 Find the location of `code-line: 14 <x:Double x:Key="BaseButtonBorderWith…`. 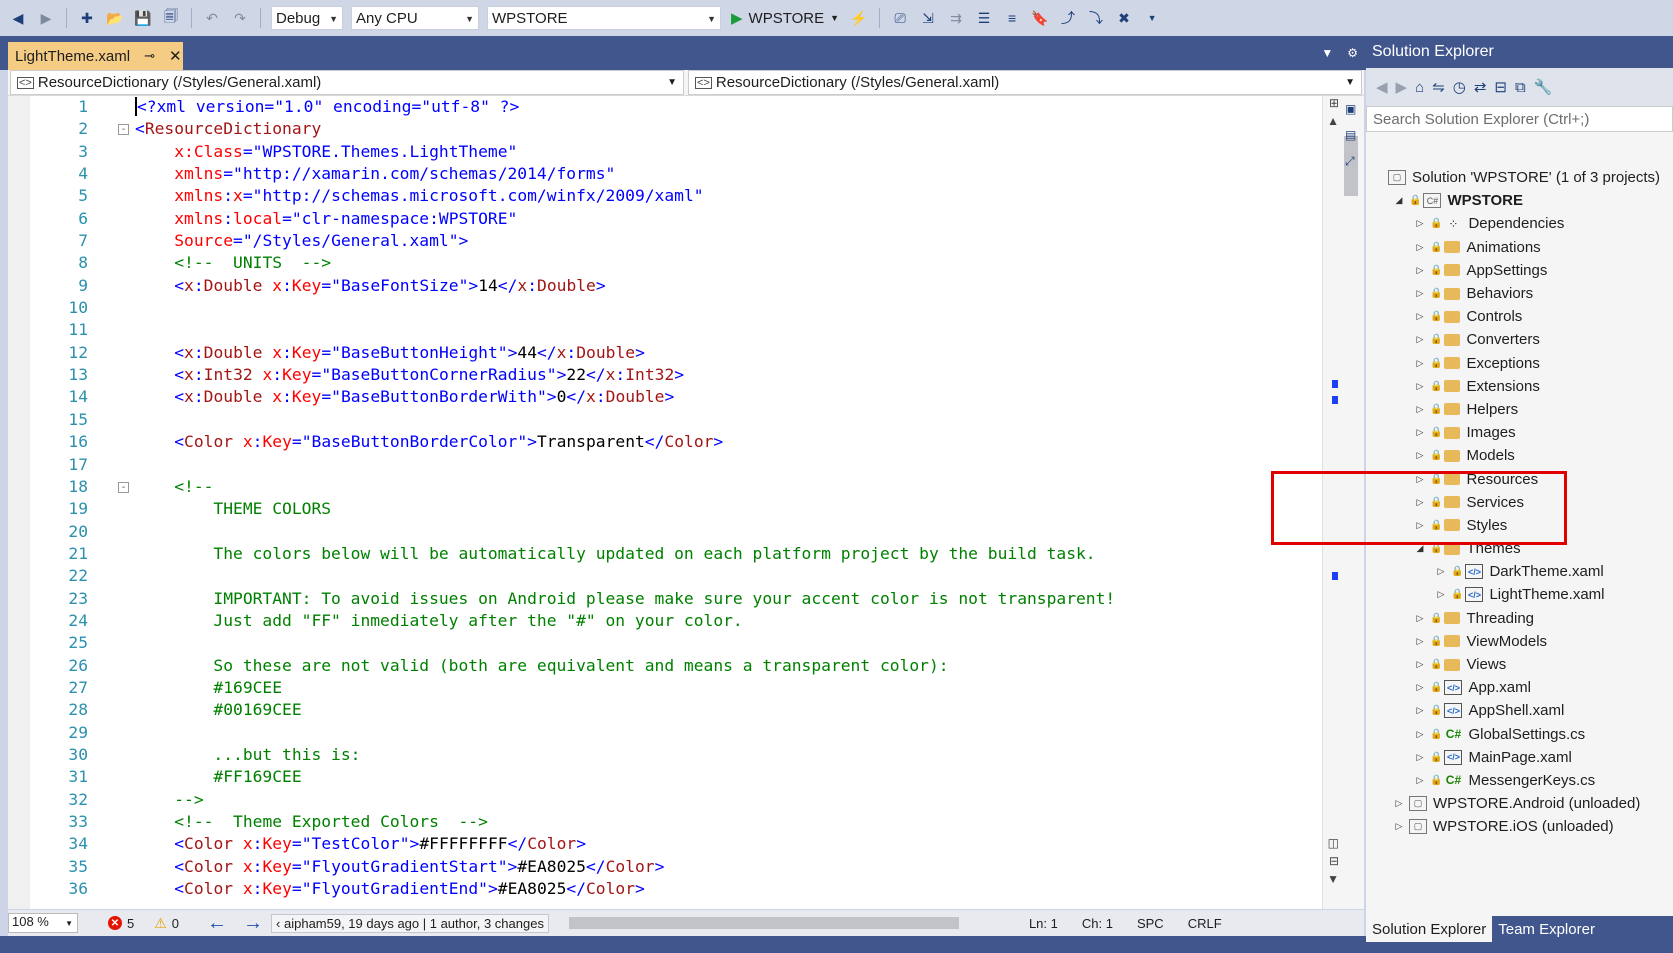

code-line: 14 <x:Double x:Key="BaseButtonBorderWith… is located at coordinates (675, 397).